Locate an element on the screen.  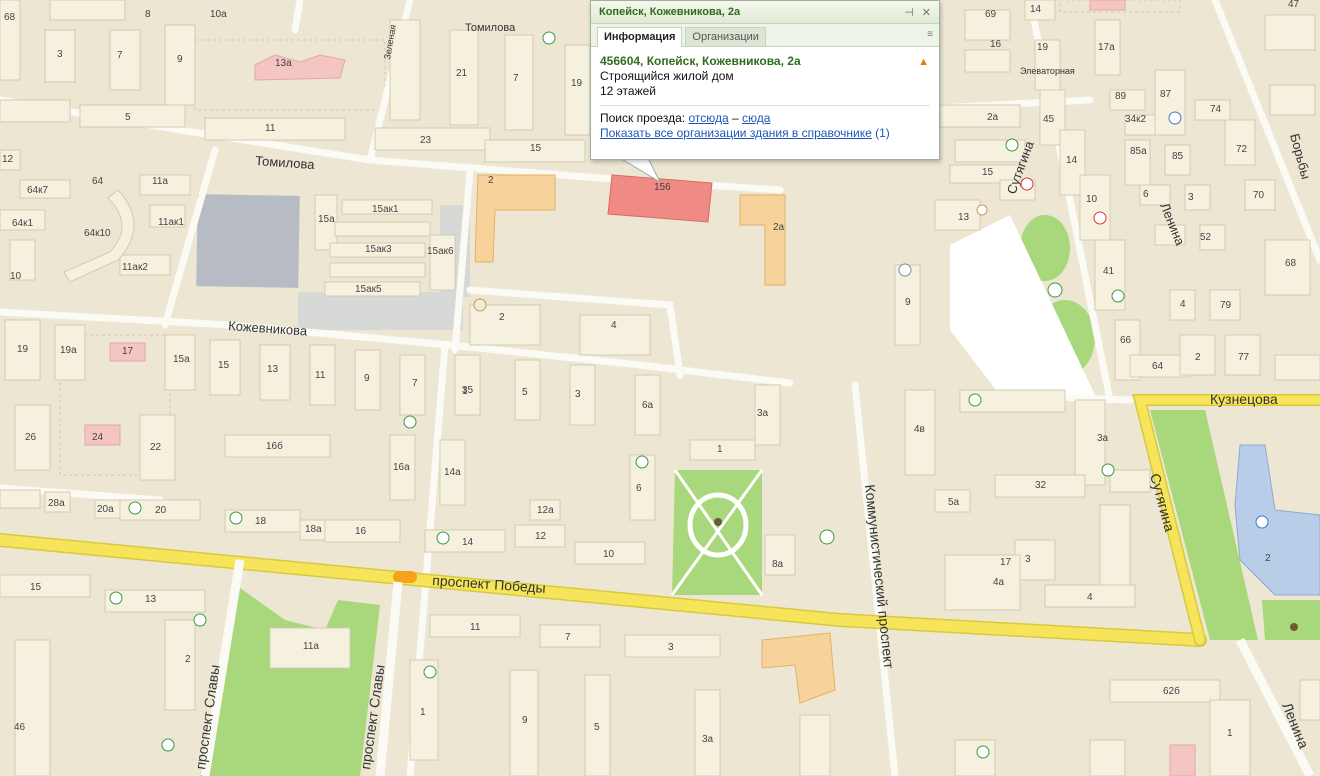
house-number: 22 is located at coordinates (156, 447).